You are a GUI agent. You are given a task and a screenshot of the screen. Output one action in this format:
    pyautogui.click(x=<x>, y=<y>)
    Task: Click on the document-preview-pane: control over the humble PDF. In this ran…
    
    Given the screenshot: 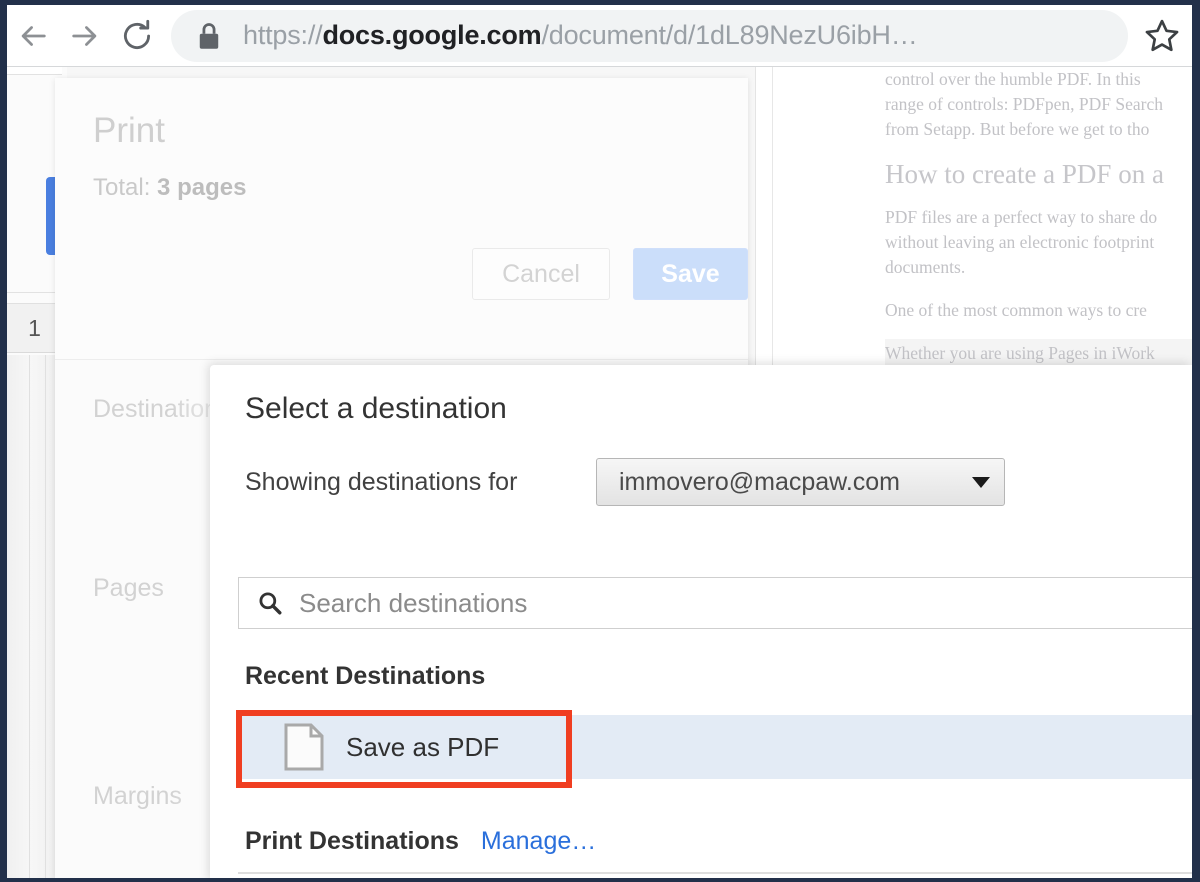 What is the action you would take?
    pyautogui.click(x=973, y=217)
    